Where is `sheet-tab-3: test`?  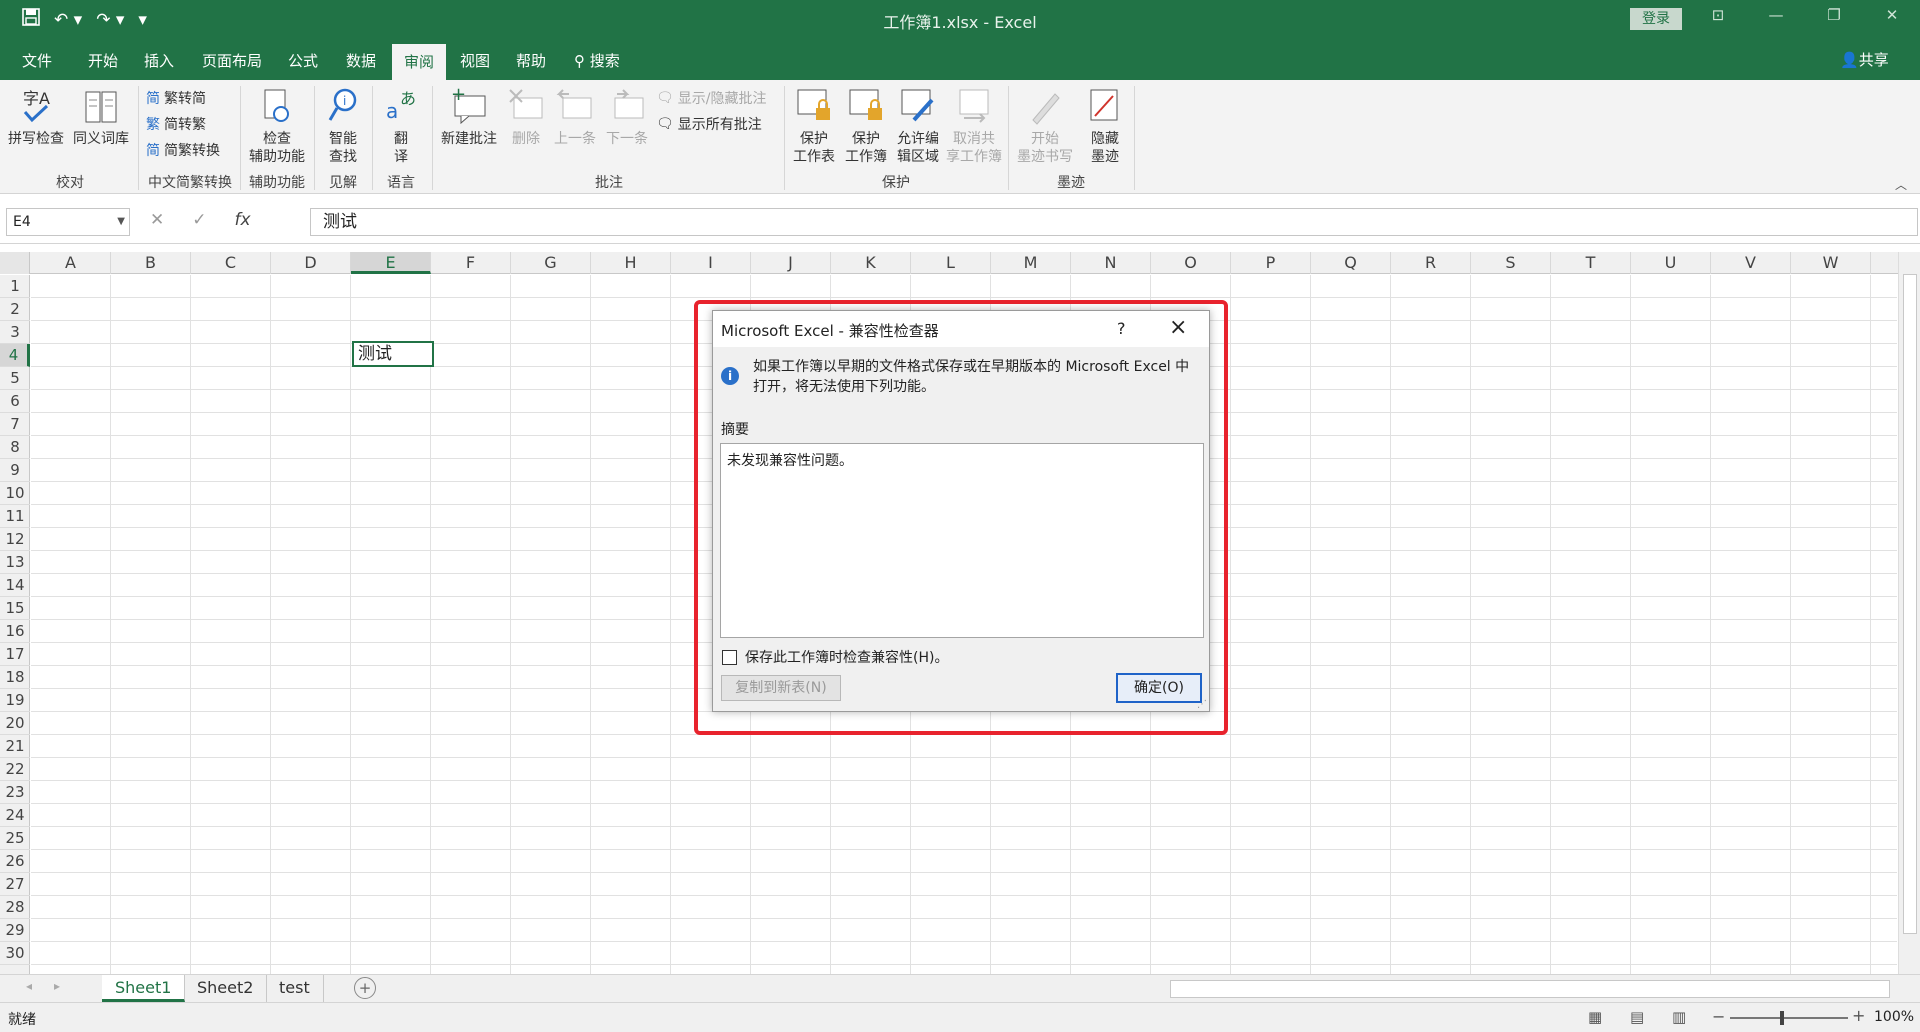 sheet-tab-3: test is located at coordinates (295, 988).